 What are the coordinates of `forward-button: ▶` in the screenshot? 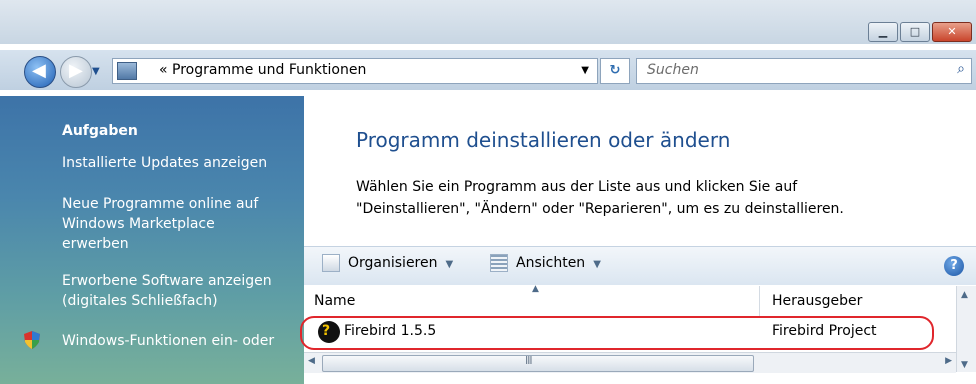 It's located at (76, 72).